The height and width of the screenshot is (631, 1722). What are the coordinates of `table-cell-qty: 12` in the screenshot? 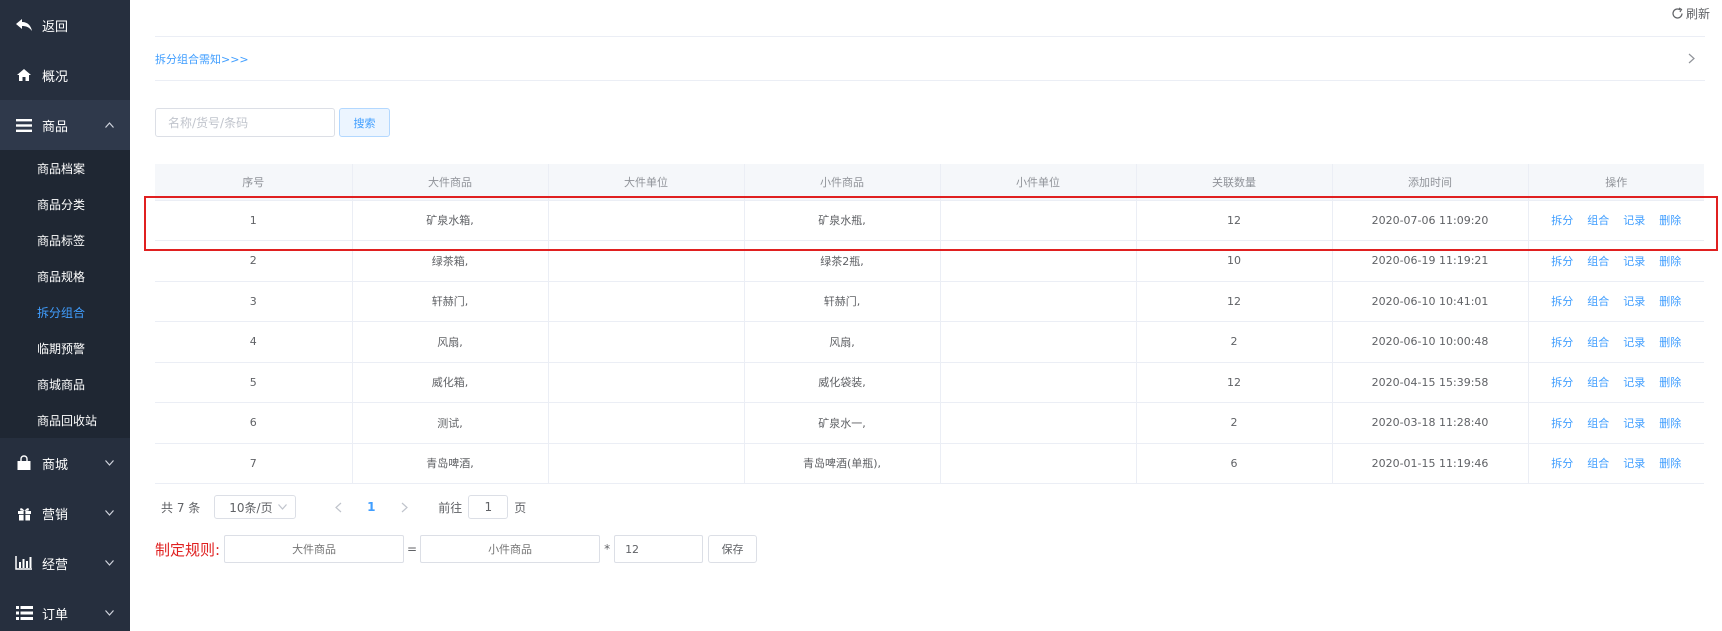 It's located at (1234, 382).